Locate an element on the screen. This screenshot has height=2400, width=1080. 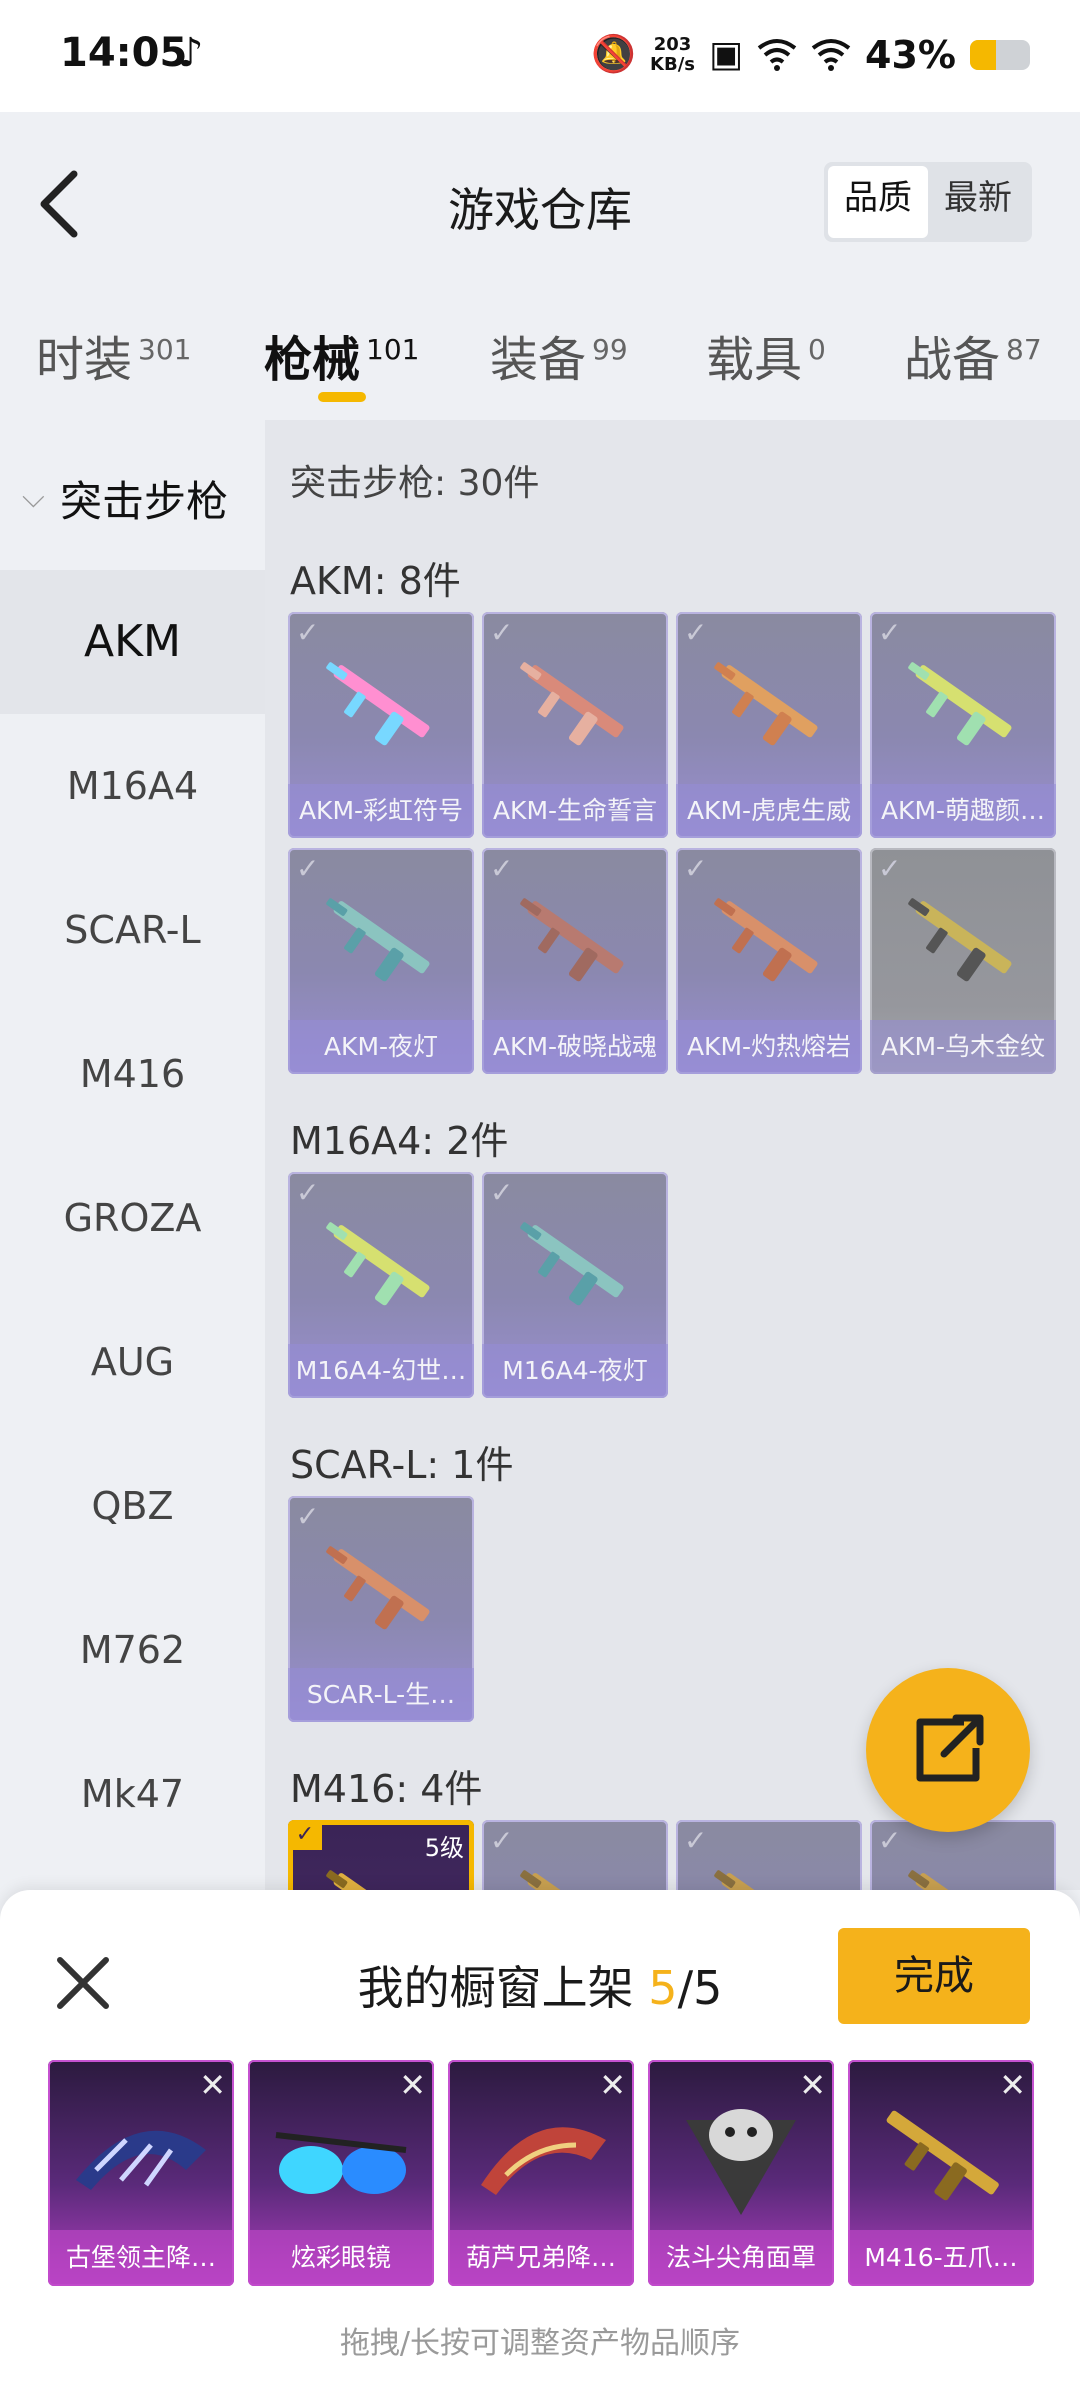
tab-count: 87 is located at coordinates (1024, 349).